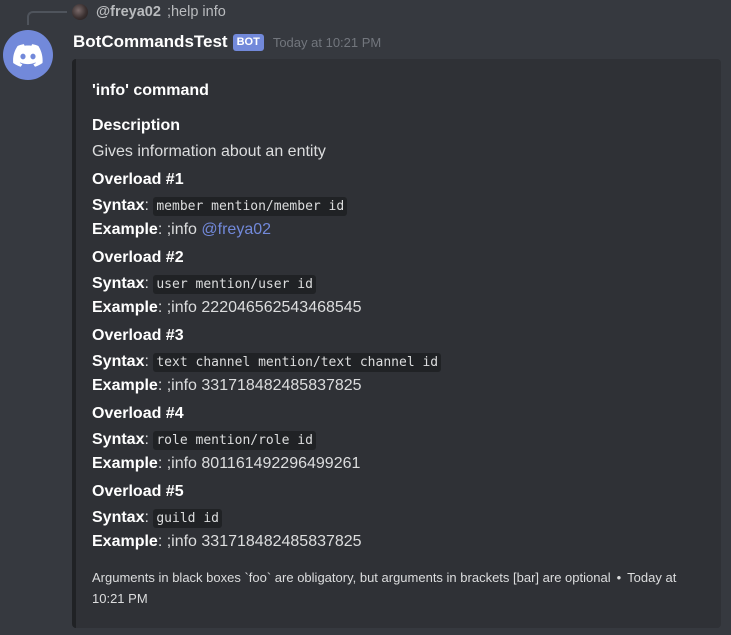 Image resolution: width=731 pixels, height=635 pixels. I want to click on reply-reference: @freya02 ;help info, so click(149, 12).